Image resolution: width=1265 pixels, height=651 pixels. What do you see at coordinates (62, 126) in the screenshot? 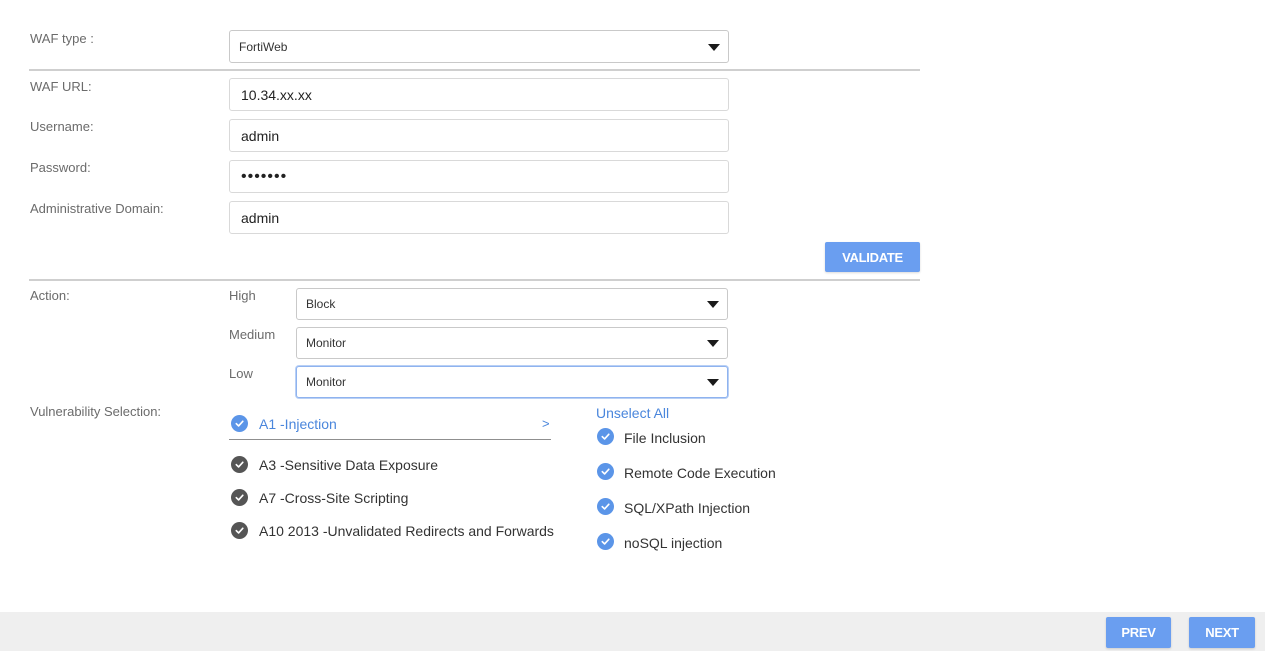
I see `username-label: Username:` at bounding box center [62, 126].